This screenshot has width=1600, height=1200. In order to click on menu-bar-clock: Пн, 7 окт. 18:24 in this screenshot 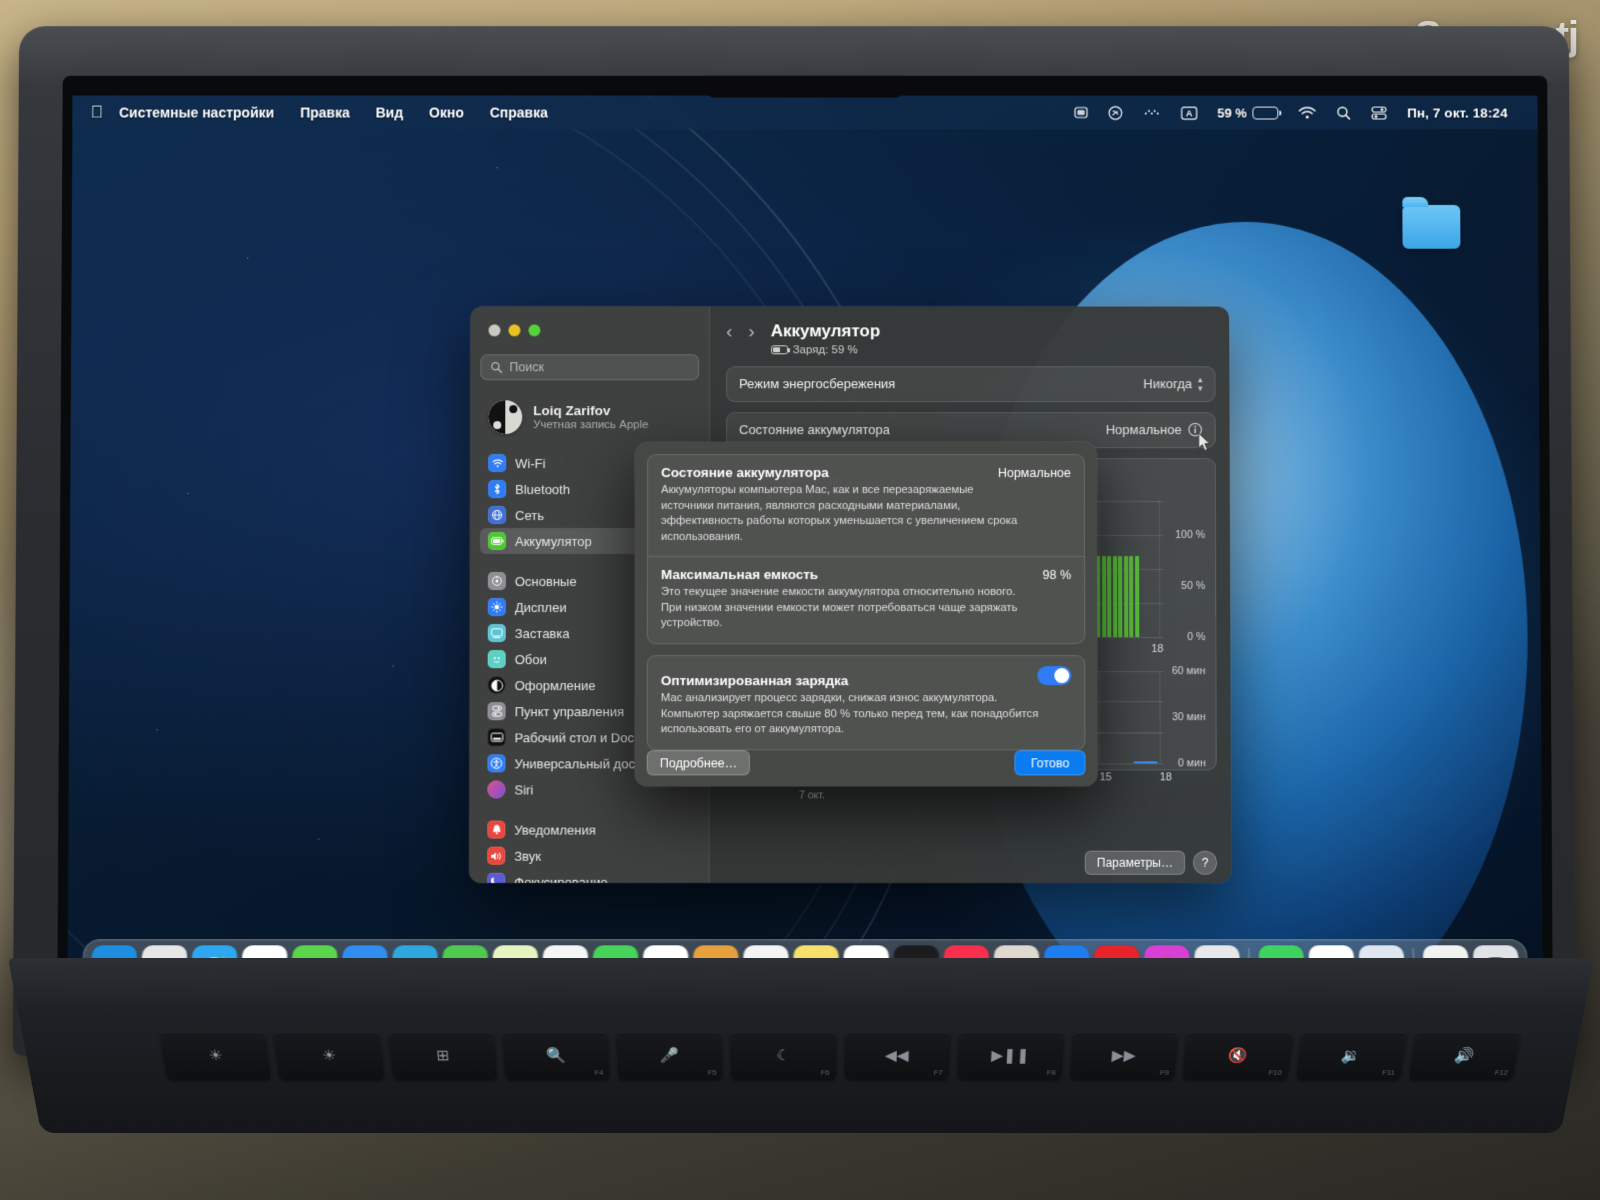, I will do `click(1457, 112)`.